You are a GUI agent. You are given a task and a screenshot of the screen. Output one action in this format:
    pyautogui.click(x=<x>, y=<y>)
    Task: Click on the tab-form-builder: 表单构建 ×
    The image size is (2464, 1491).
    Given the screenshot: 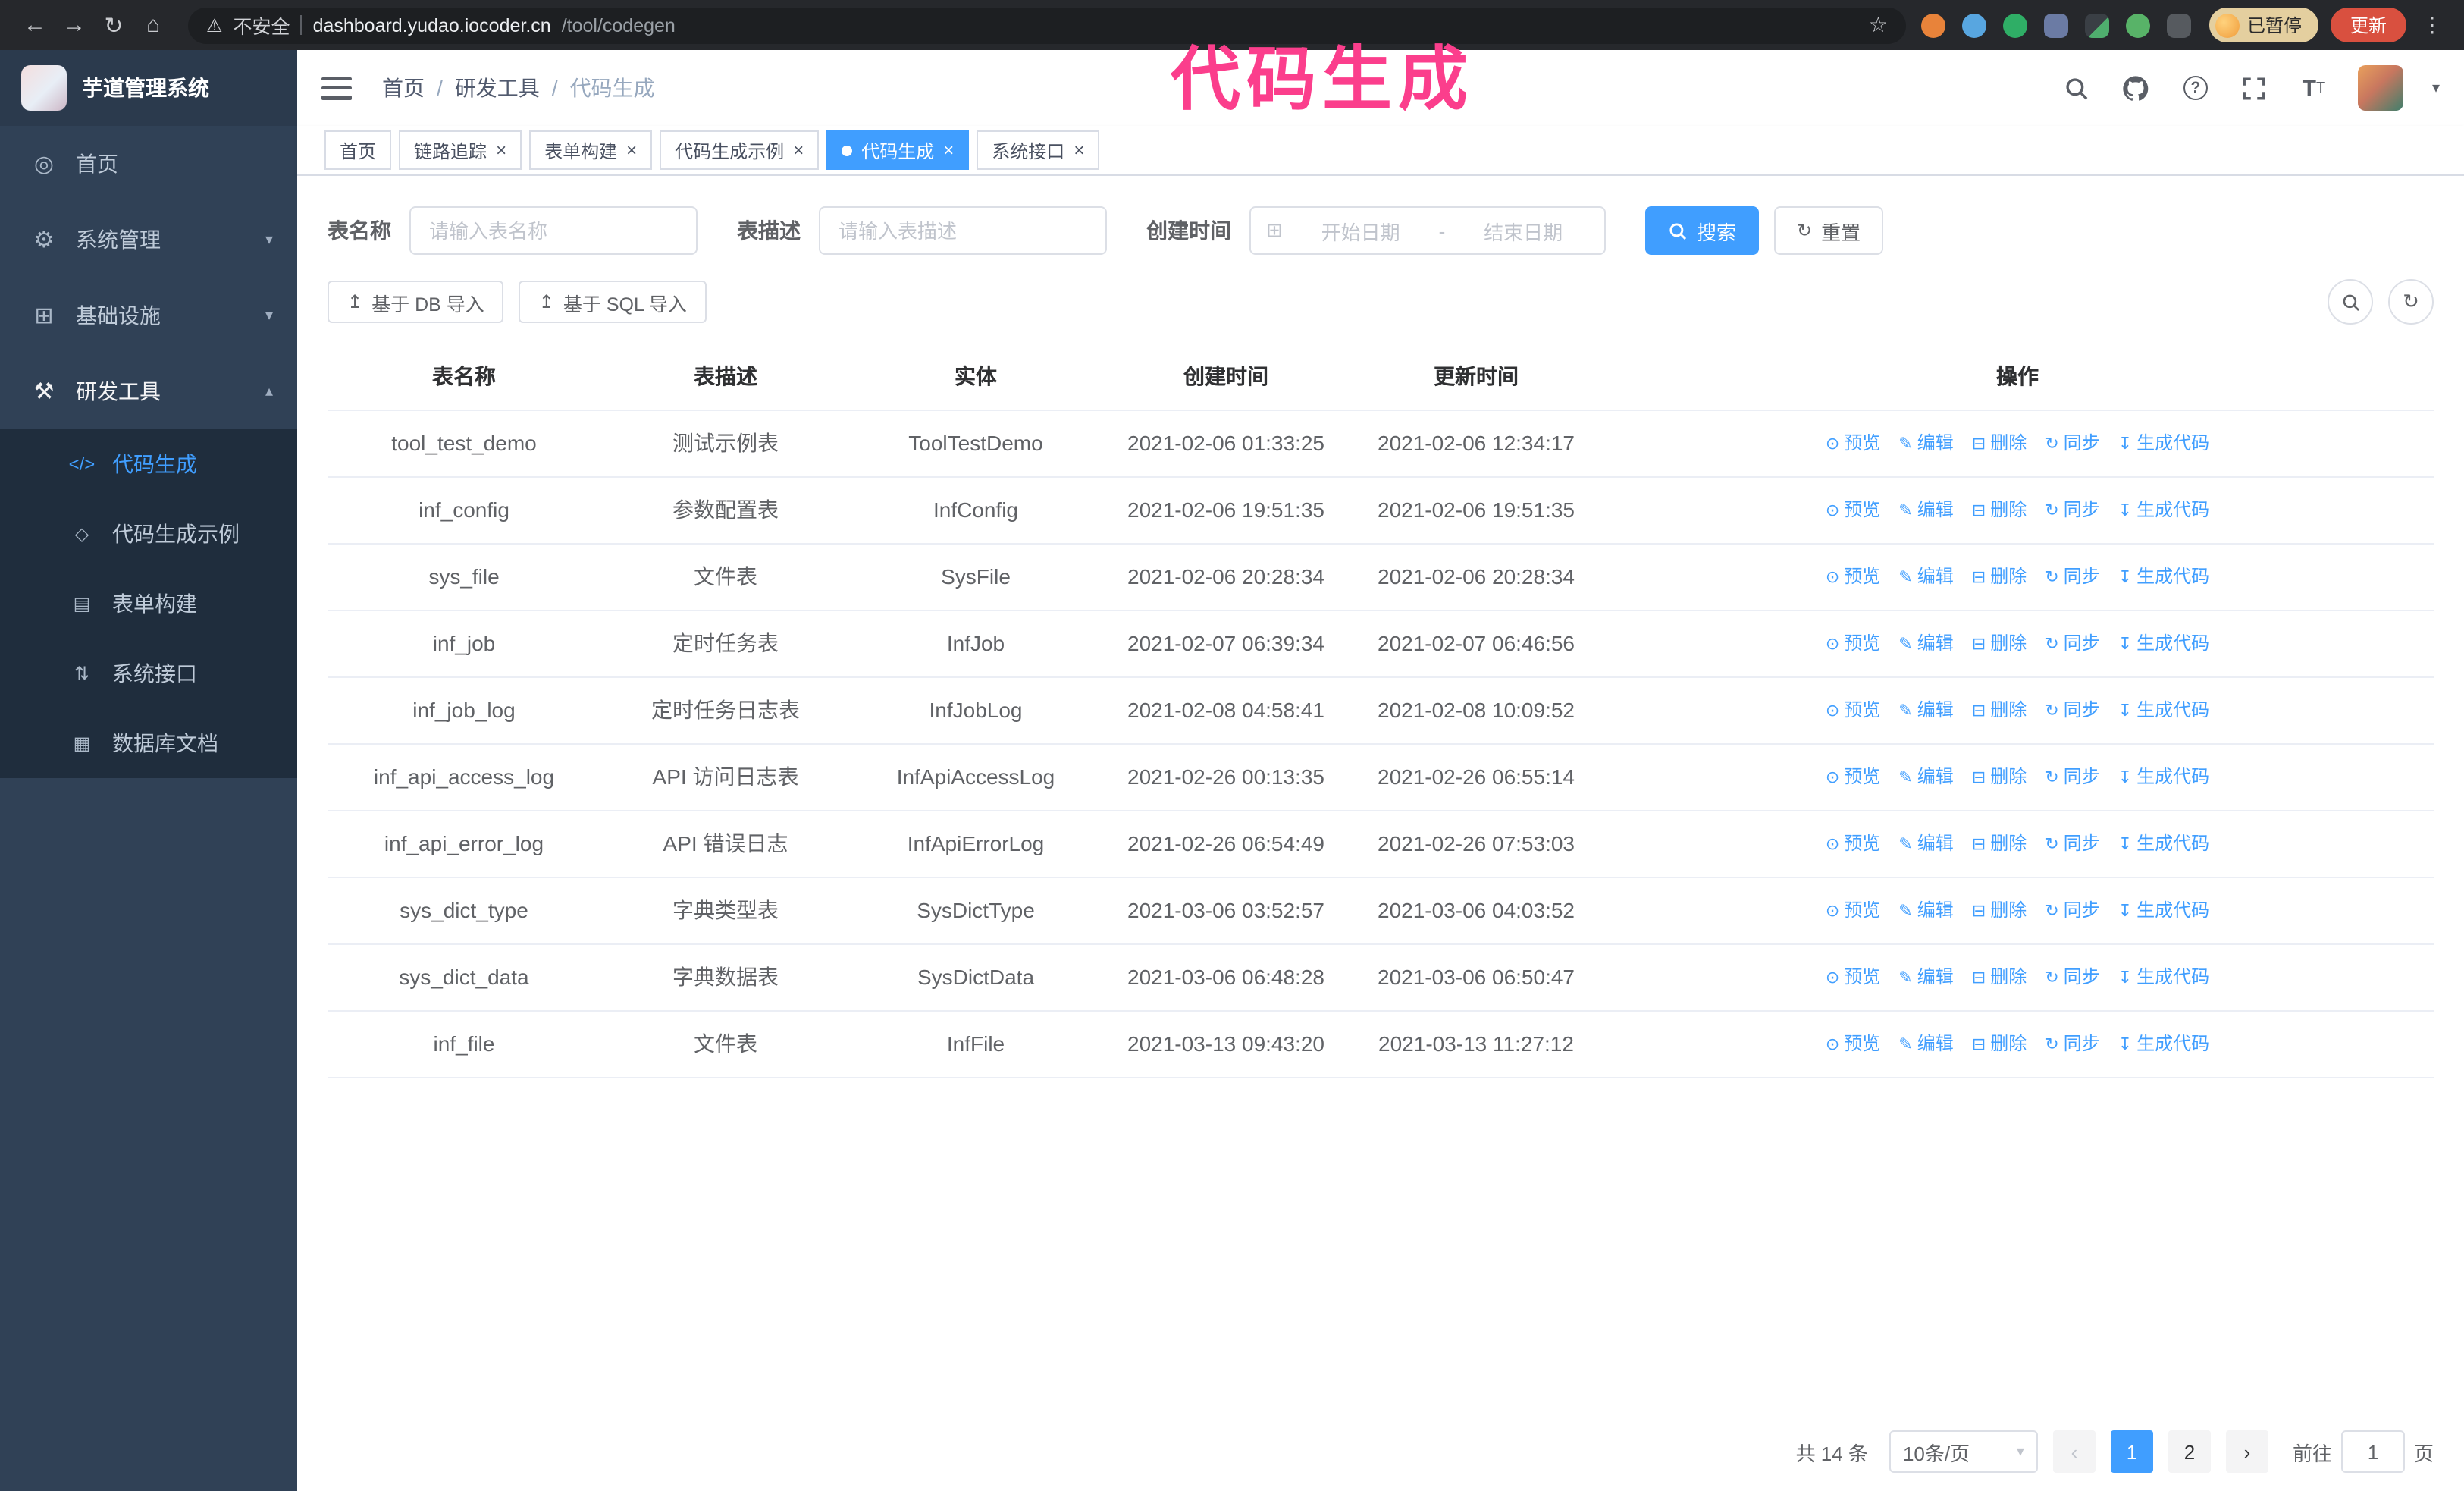 What is the action you would take?
    pyautogui.click(x=591, y=150)
    